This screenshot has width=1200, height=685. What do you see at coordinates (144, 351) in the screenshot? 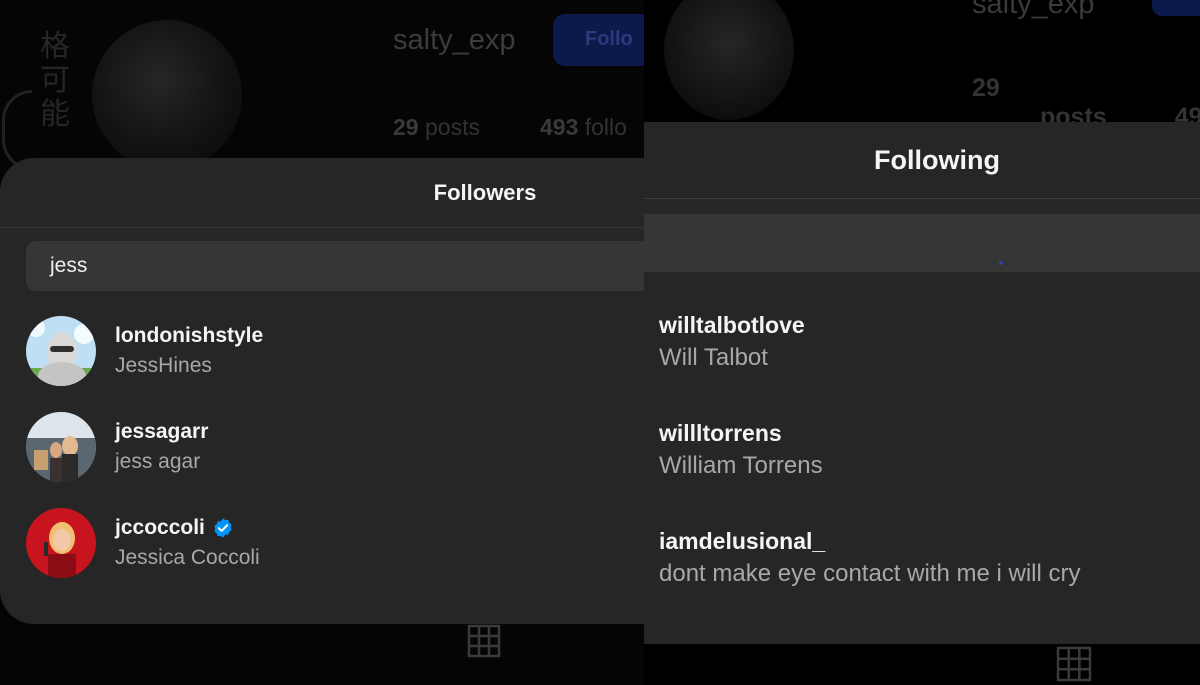
I see `follower-row: londonishstyle JessHines` at bounding box center [144, 351].